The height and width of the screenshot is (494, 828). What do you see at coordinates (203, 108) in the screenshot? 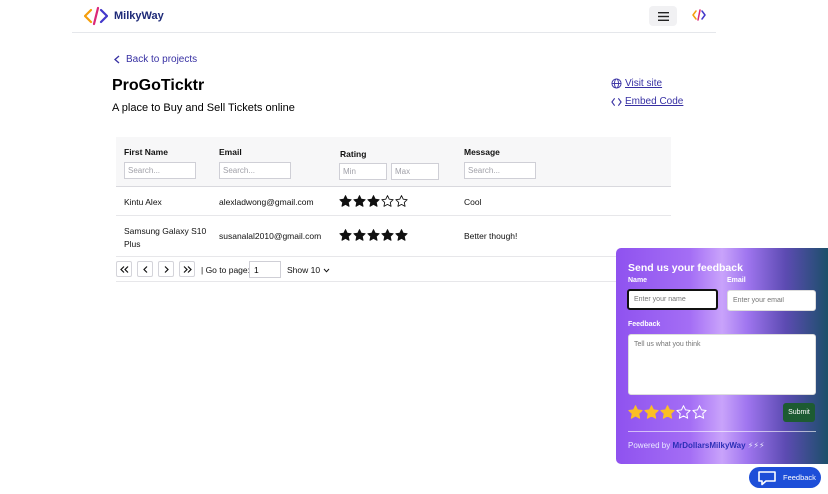
I see `page-subtitle: A place to Buy and Sell Tickets online` at bounding box center [203, 108].